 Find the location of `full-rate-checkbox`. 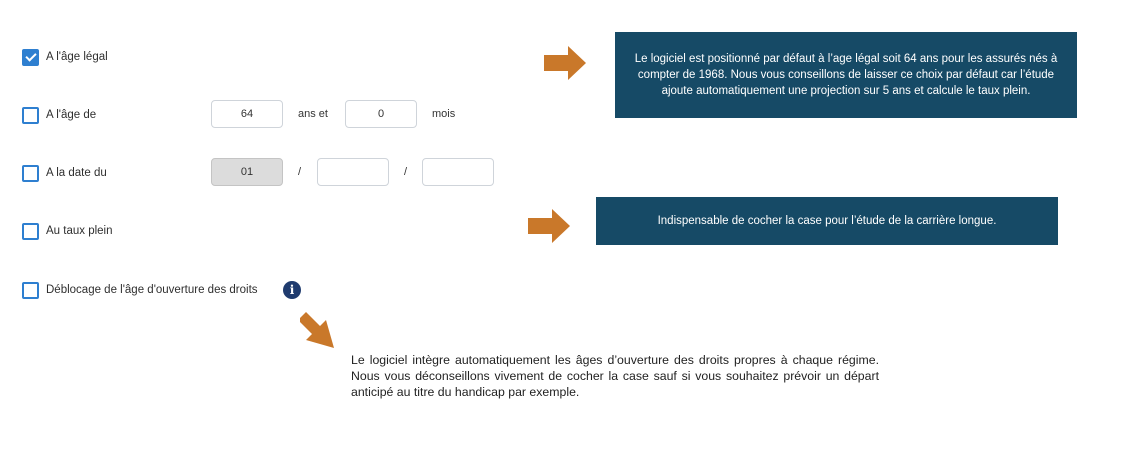

full-rate-checkbox is located at coordinates (30, 231).